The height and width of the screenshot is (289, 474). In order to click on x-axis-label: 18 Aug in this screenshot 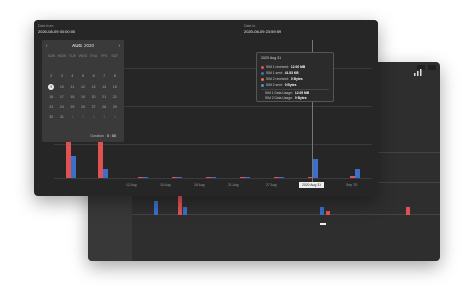, I will do `click(199, 185)`.